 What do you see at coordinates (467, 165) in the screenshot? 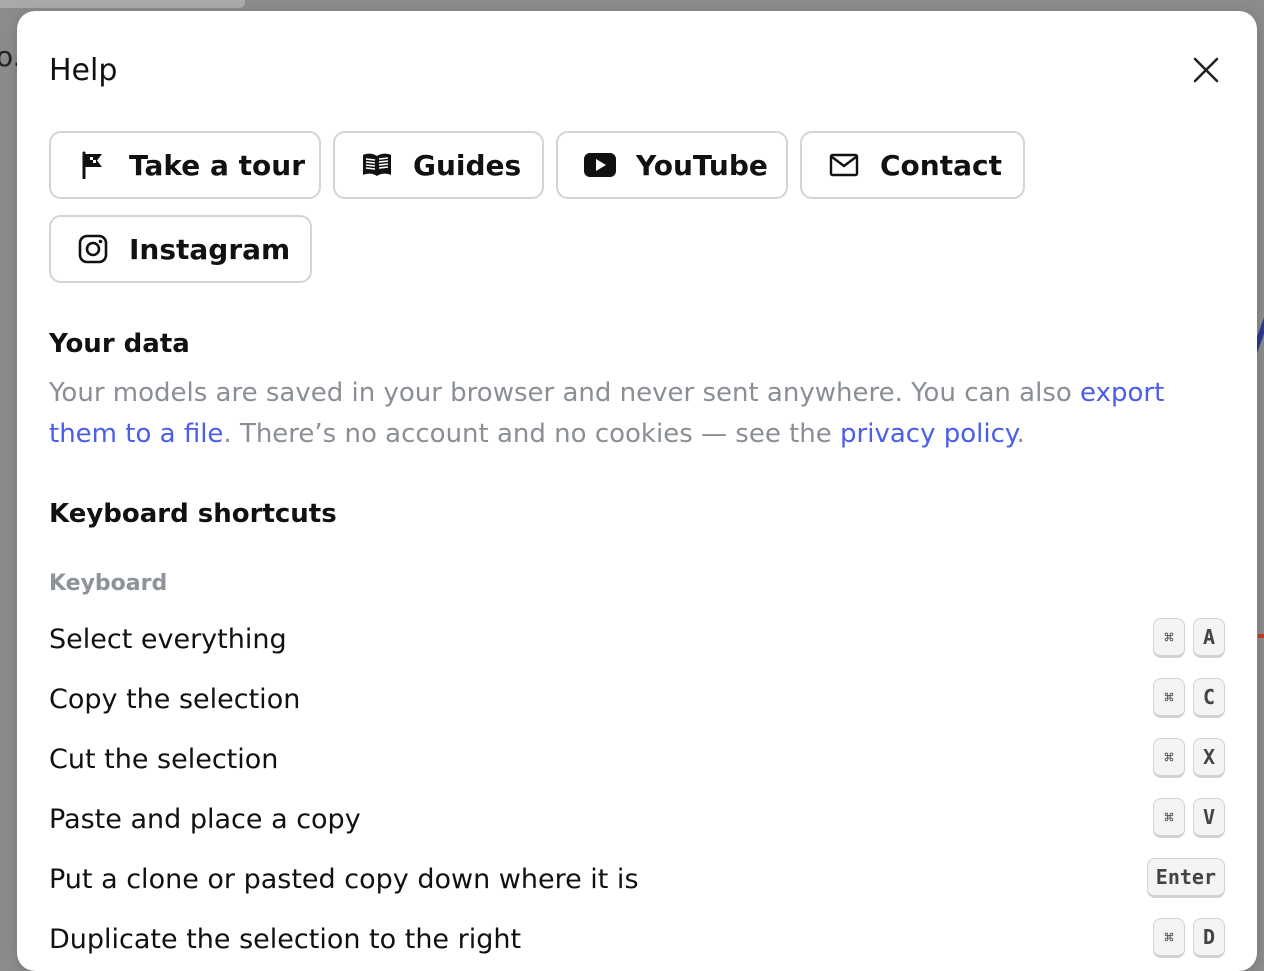
I see `guides-label: Guides` at bounding box center [467, 165].